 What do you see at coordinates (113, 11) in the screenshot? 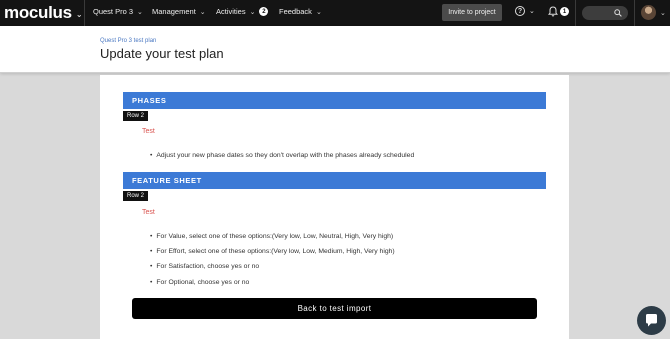
I see `nav-item-label: Quest Pro 3` at bounding box center [113, 11].